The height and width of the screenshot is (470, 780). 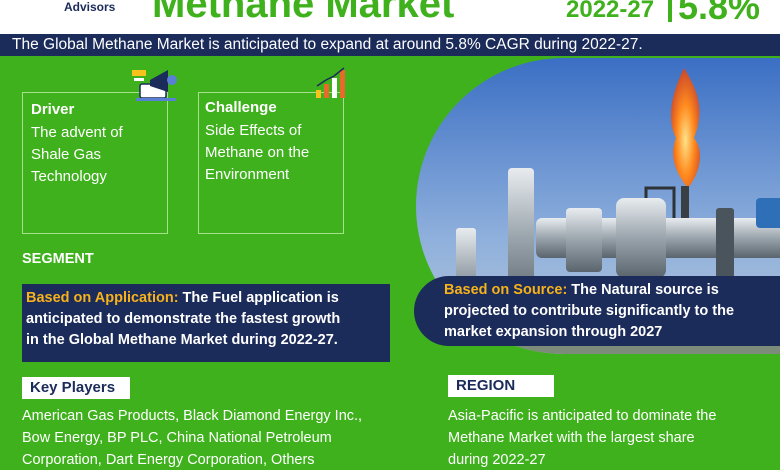 What do you see at coordinates (58, 259) in the screenshot?
I see `segment-heading: SEGMENT` at bounding box center [58, 259].